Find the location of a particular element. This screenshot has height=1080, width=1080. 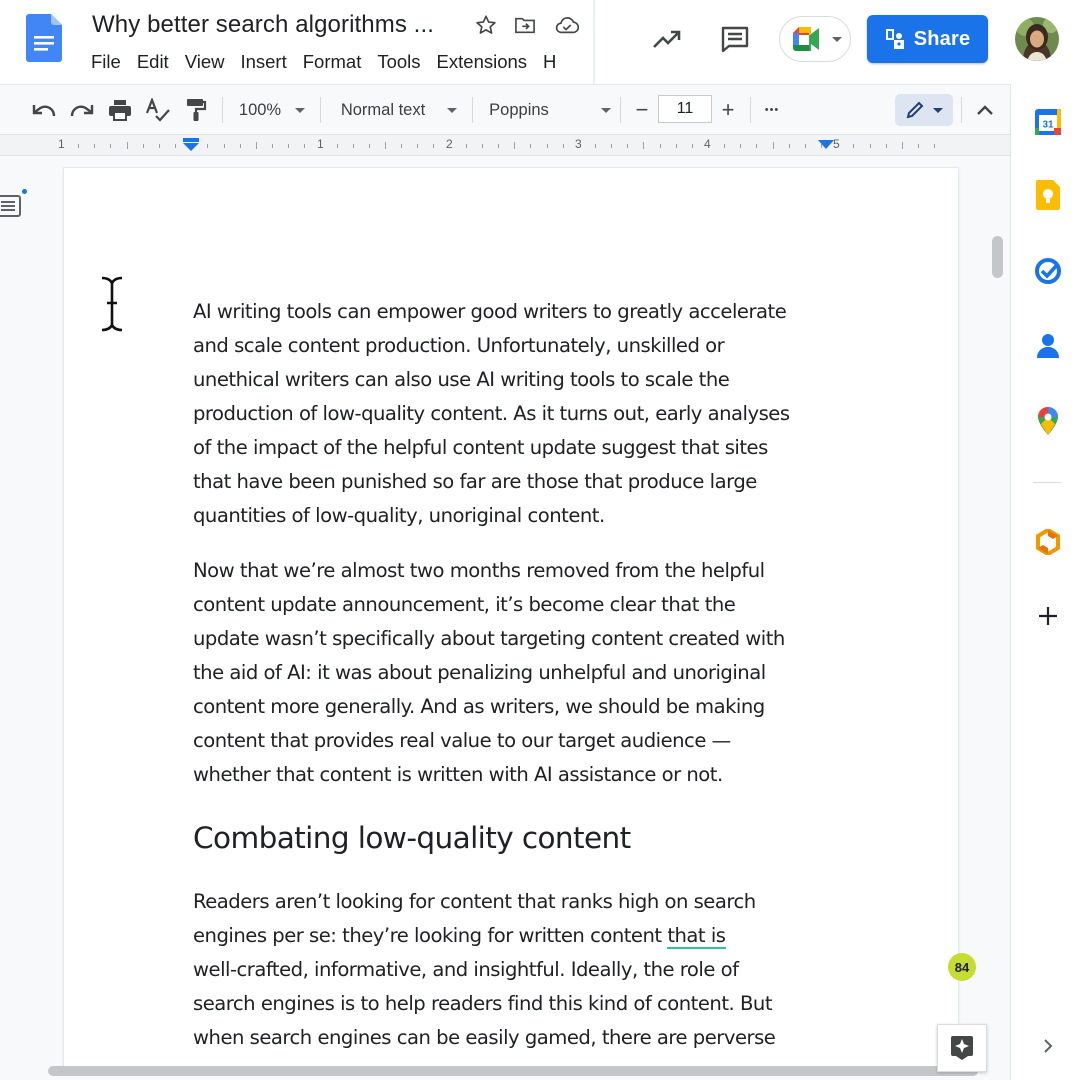

menu-format: Format is located at coordinates (332, 62).